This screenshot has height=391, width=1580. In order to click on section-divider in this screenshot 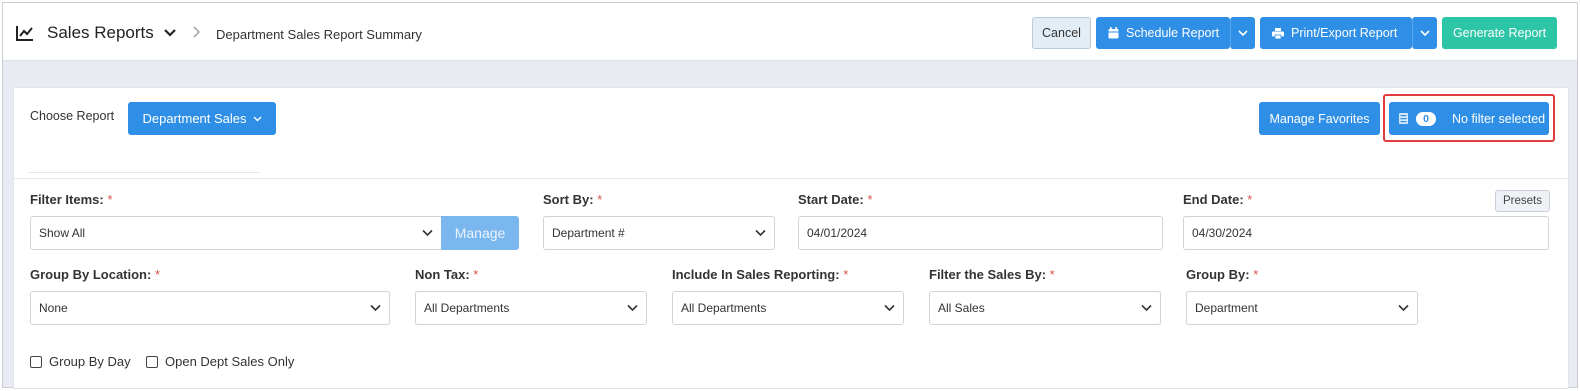, I will do `click(791, 178)`.